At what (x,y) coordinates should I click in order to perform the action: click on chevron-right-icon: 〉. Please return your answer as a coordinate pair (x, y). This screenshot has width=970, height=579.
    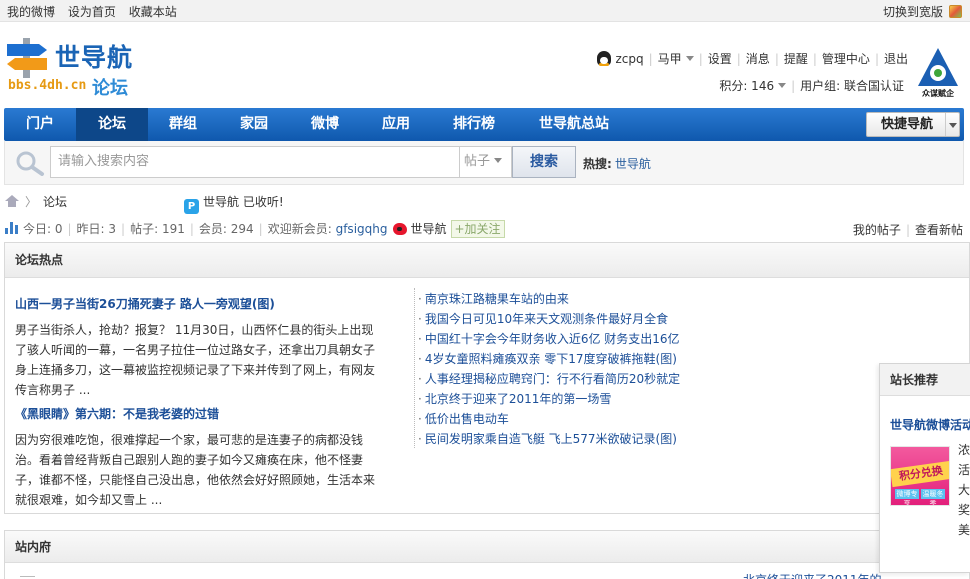
    Looking at the image, I should click on (31, 202).